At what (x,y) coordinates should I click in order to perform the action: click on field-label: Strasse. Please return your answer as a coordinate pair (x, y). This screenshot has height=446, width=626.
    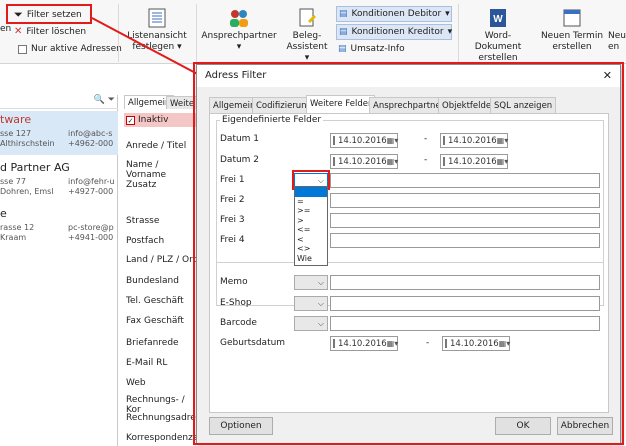
    Looking at the image, I should click on (143, 221).